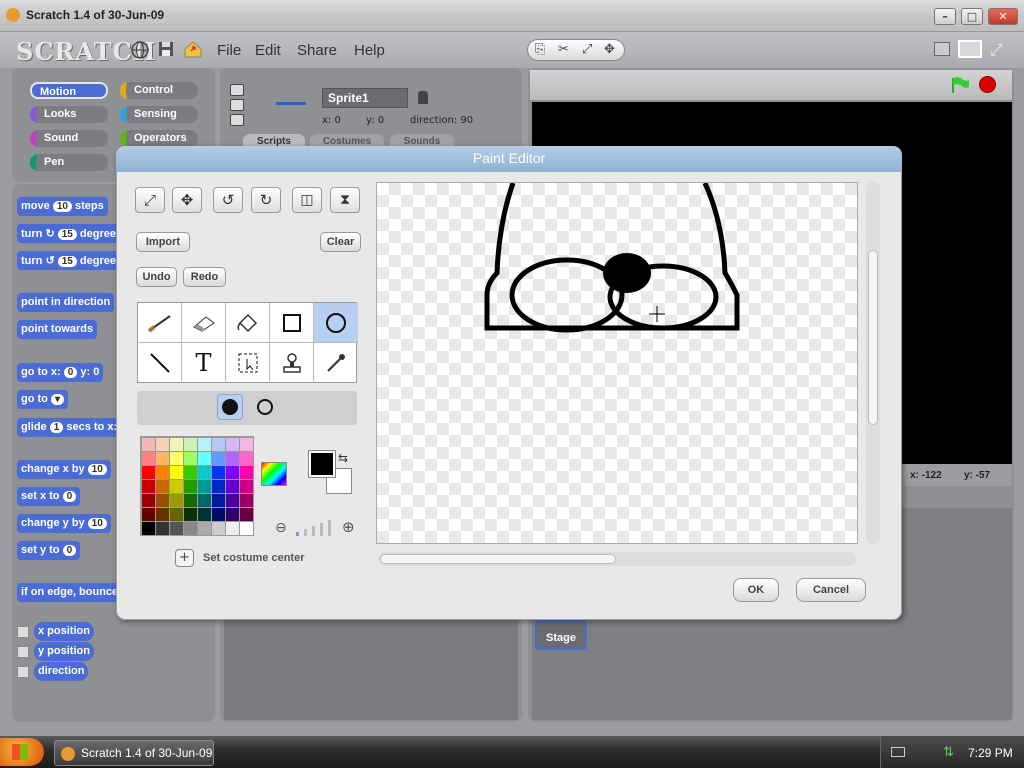 The image size is (1024, 768). I want to click on flip-horizontal-button: ◫, so click(307, 200).